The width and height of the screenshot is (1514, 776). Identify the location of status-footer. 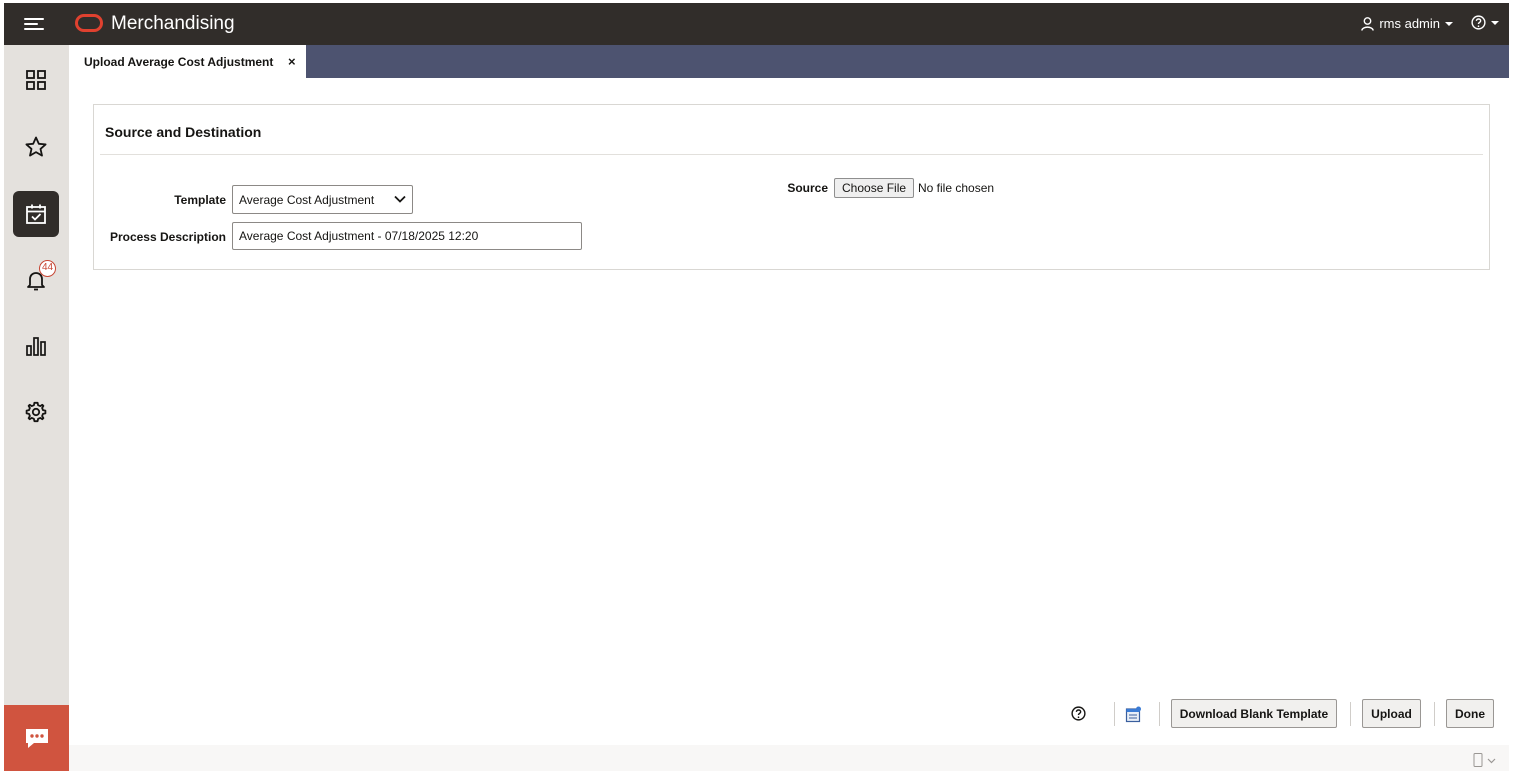
(789, 758).